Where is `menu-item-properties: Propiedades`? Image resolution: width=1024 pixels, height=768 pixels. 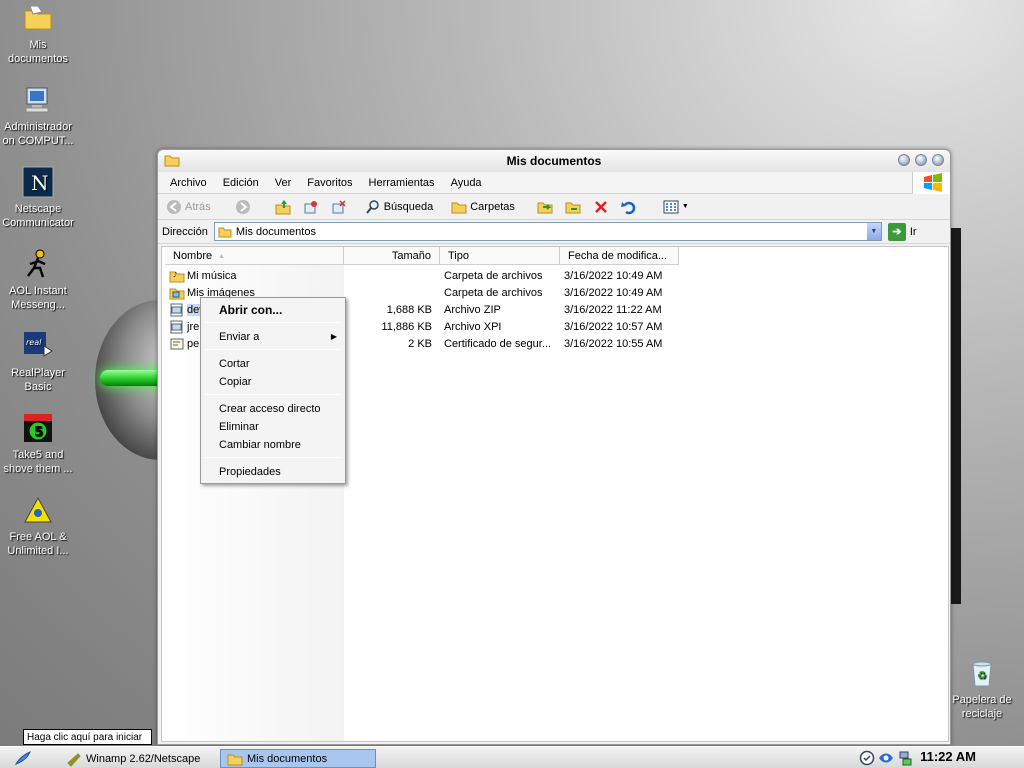
menu-item-properties: Propiedades is located at coordinates (250, 472).